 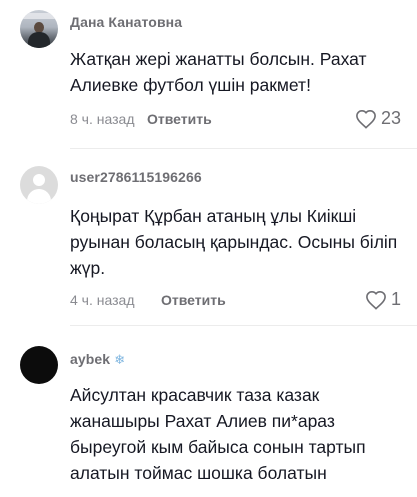 What do you see at coordinates (395, 299) in the screenshot?
I see `like-count: 1` at bounding box center [395, 299].